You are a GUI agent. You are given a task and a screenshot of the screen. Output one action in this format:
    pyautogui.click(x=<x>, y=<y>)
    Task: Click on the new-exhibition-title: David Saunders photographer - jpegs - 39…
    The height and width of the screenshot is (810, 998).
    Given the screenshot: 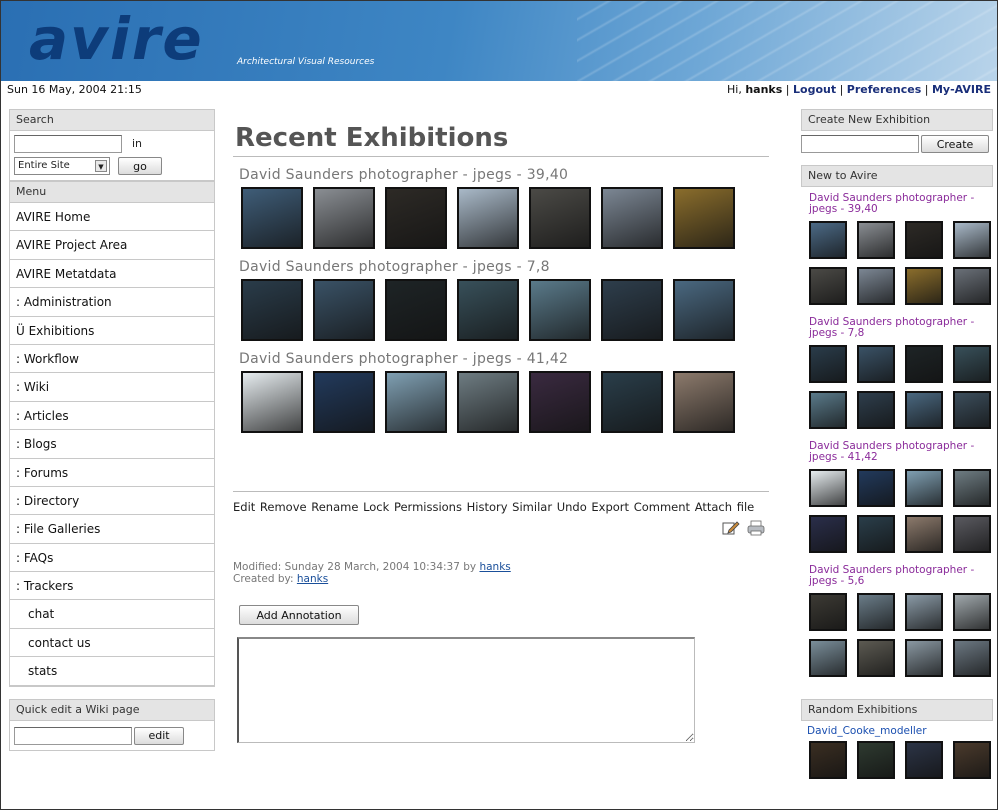 What is the action you would take?
    pyautogui.click(x=901, y=204)
    